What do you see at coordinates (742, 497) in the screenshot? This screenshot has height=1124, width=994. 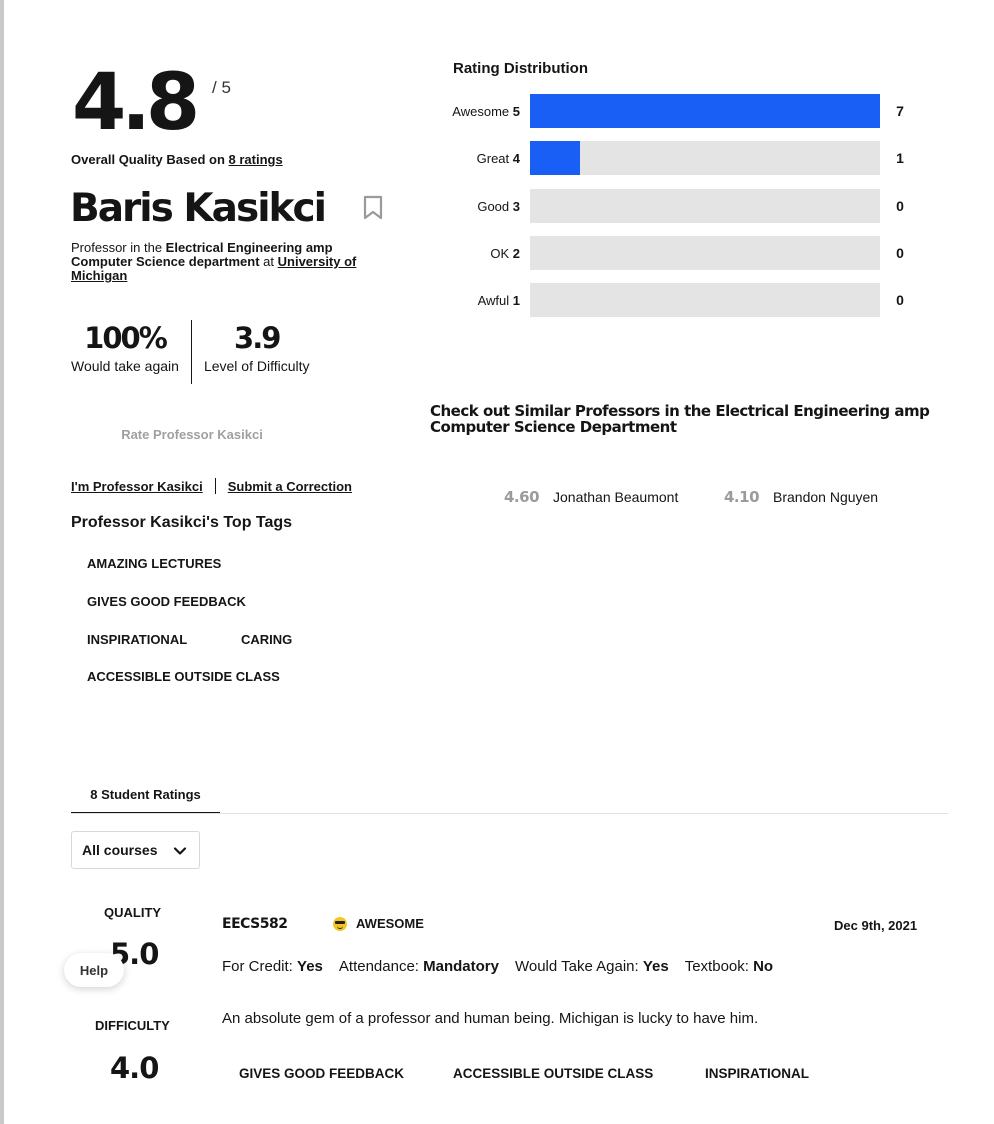 I see `similar-professor-score: 4.10` at bounding box center [742, 497].